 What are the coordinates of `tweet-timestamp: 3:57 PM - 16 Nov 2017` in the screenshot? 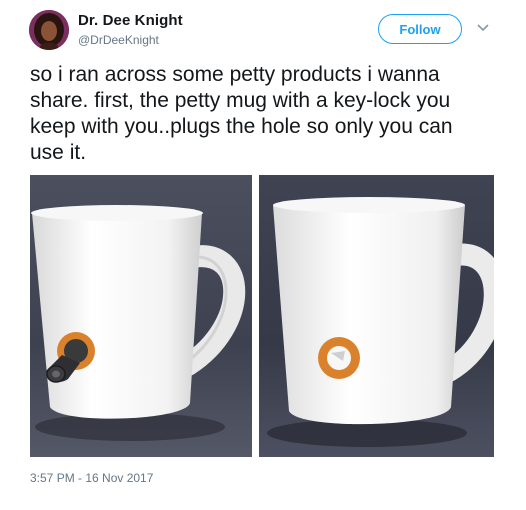 It's located at (91, 478).